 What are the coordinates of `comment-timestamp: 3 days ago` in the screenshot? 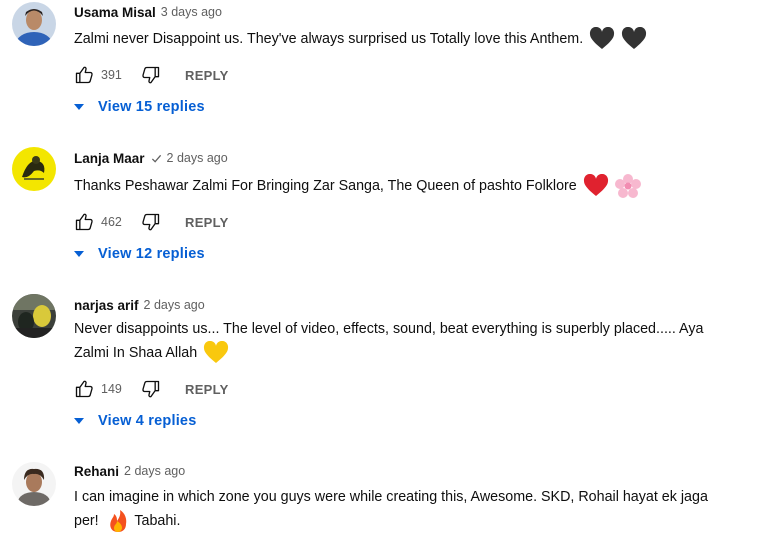 It's located at (191, 12).